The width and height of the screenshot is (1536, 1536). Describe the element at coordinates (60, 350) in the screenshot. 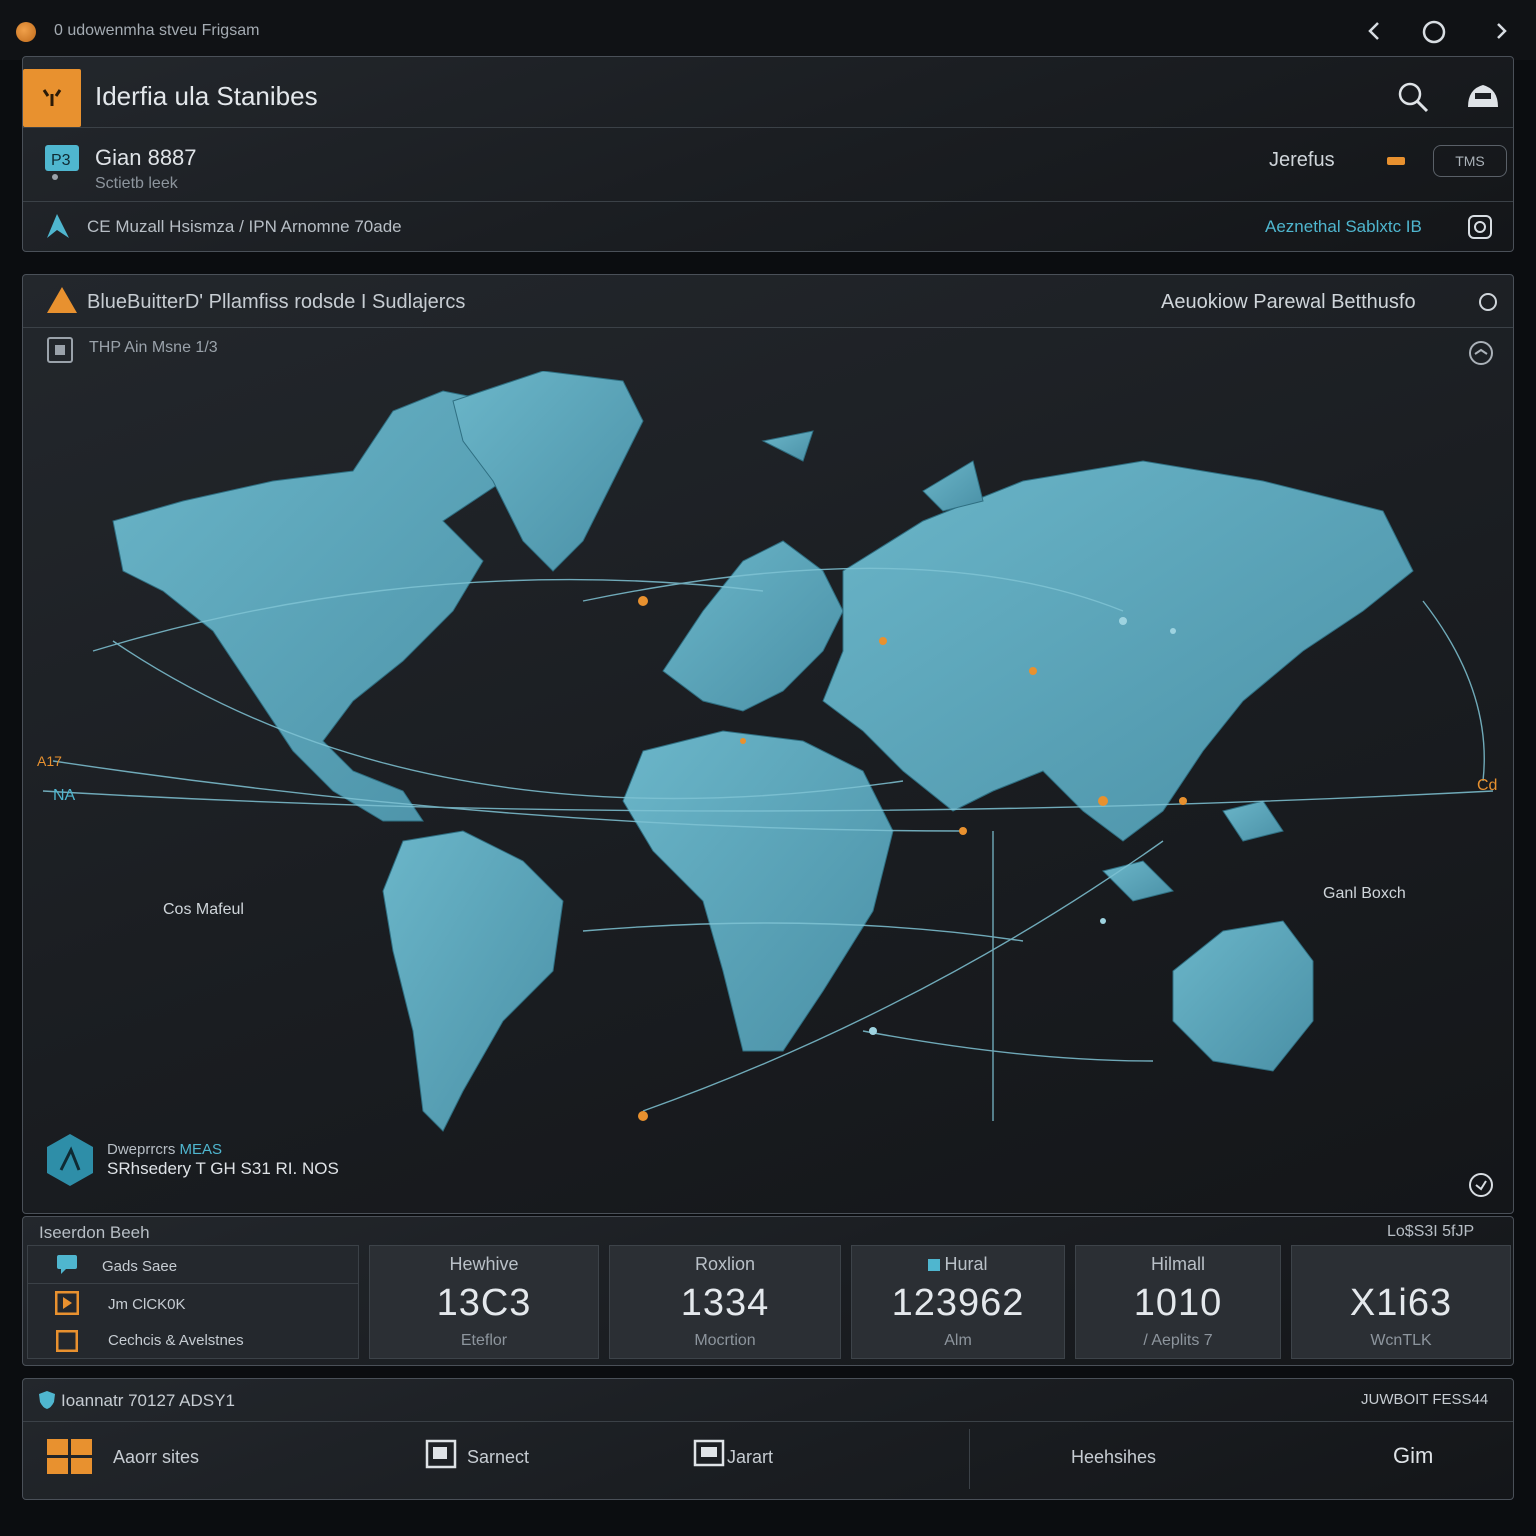

I see `layer-checkbox` at that location.